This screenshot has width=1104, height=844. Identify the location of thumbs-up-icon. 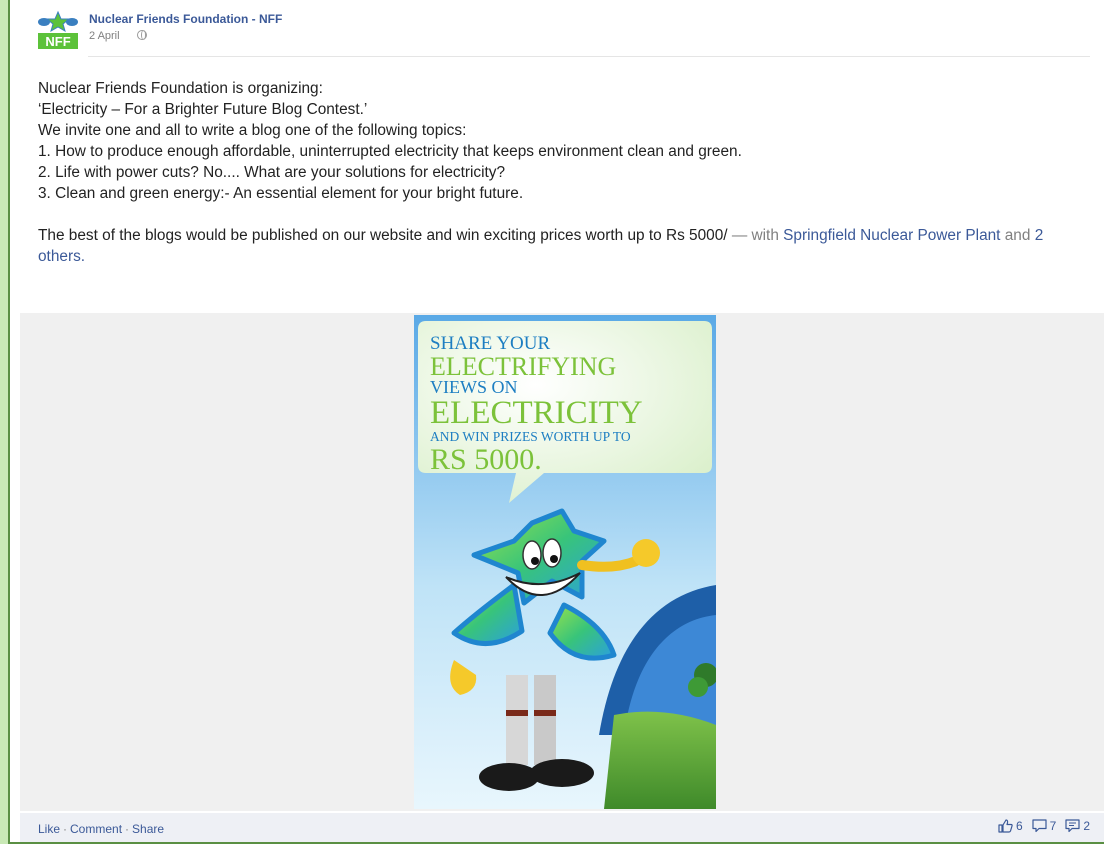
(1005, 826).